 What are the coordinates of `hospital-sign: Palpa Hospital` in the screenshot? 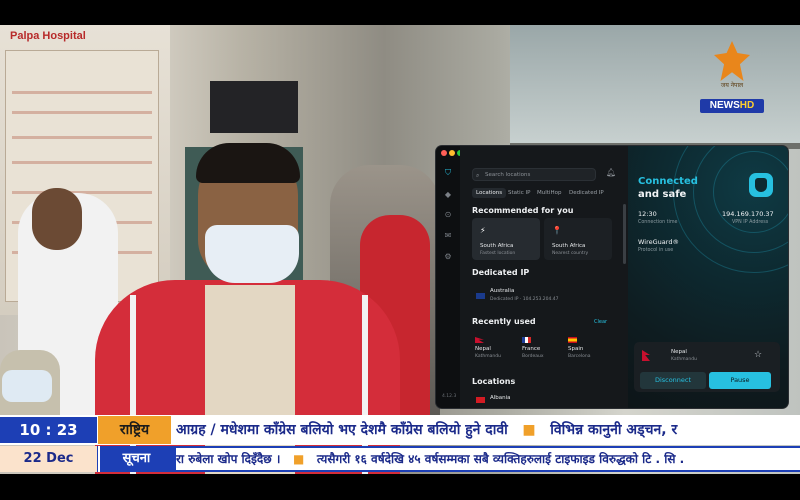 It's located at (48, 36).